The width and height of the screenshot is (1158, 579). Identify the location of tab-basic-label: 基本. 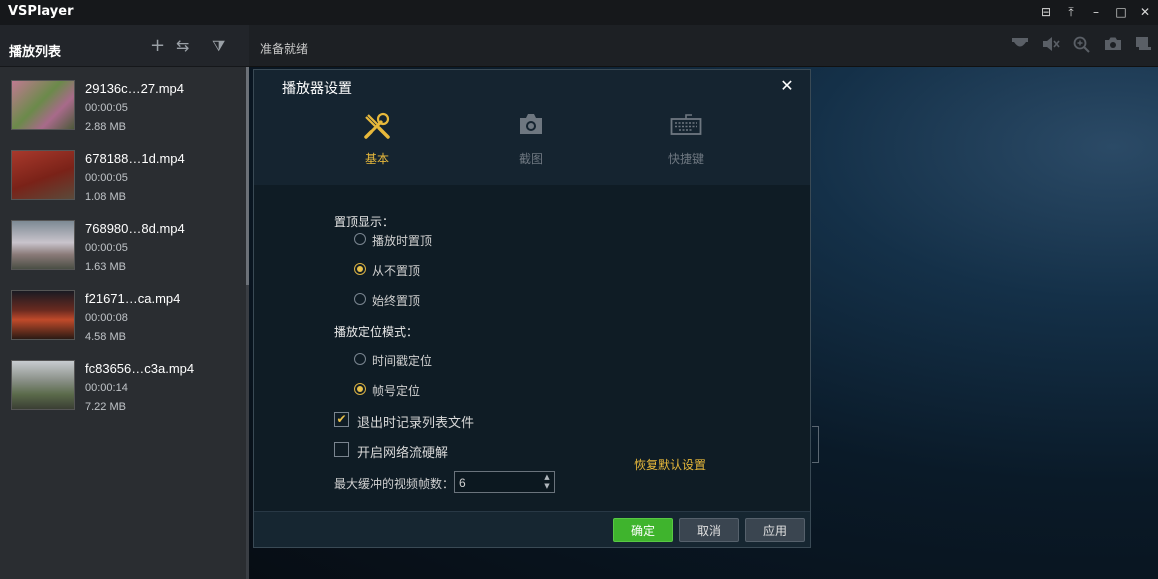
(376, 159).